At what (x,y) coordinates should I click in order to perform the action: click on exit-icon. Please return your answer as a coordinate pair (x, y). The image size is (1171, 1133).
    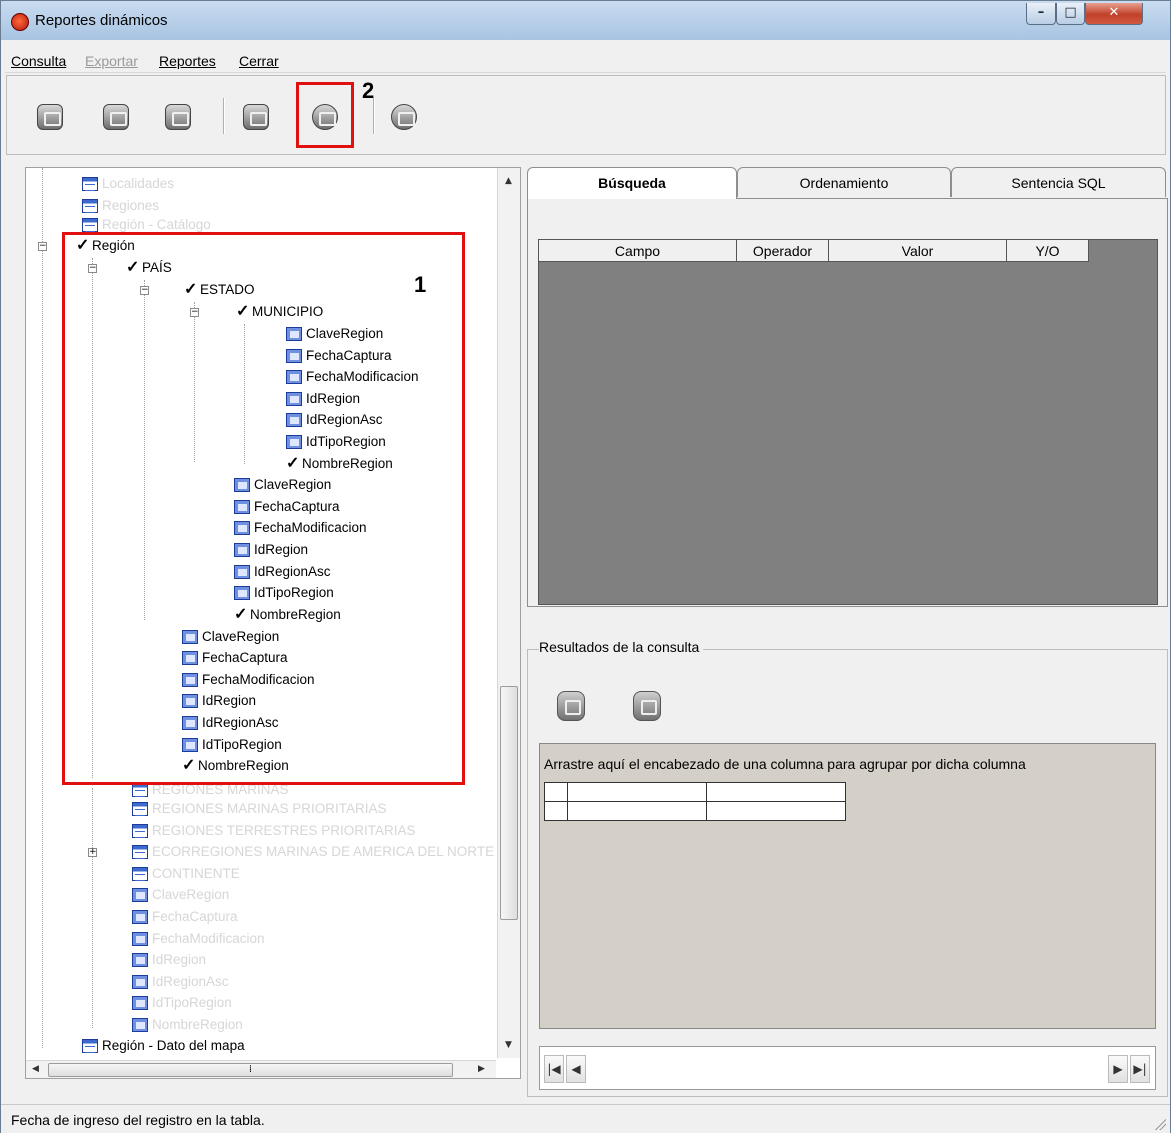
    Looking at the image, I should click on (404, 117).